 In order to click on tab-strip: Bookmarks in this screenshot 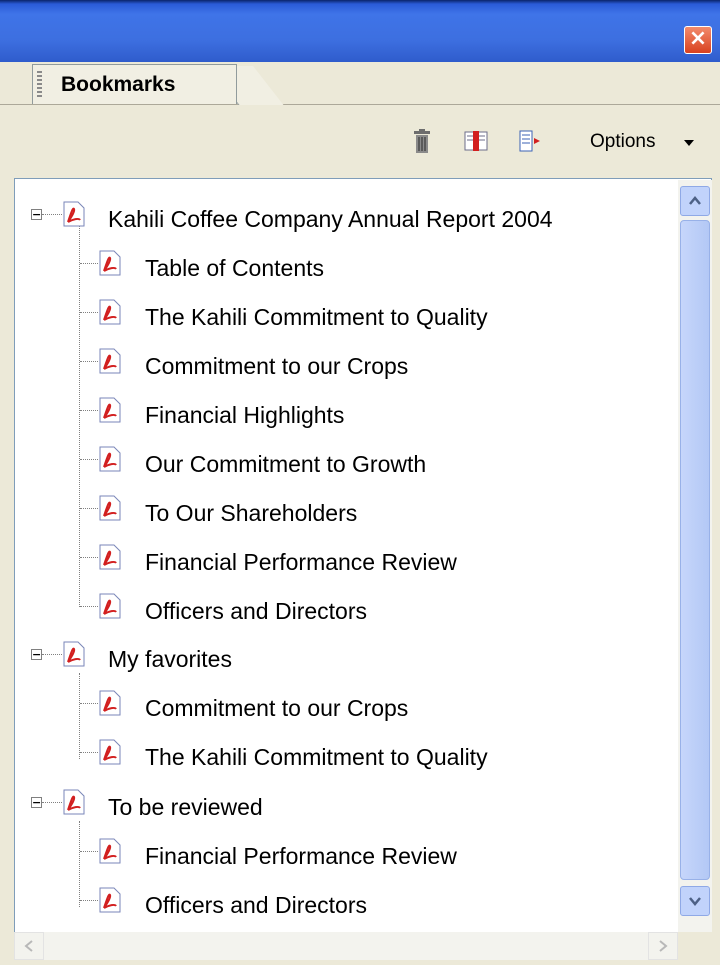, I will do `click(360, 86)`.